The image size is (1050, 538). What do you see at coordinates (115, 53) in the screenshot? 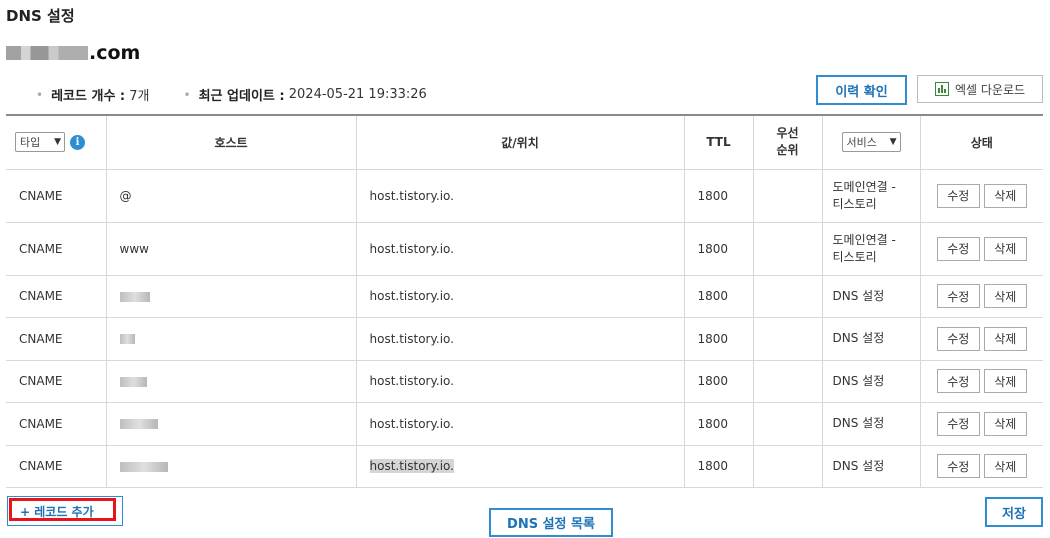
I see `domain-suffix: .com` at bounding box center [115, 53].